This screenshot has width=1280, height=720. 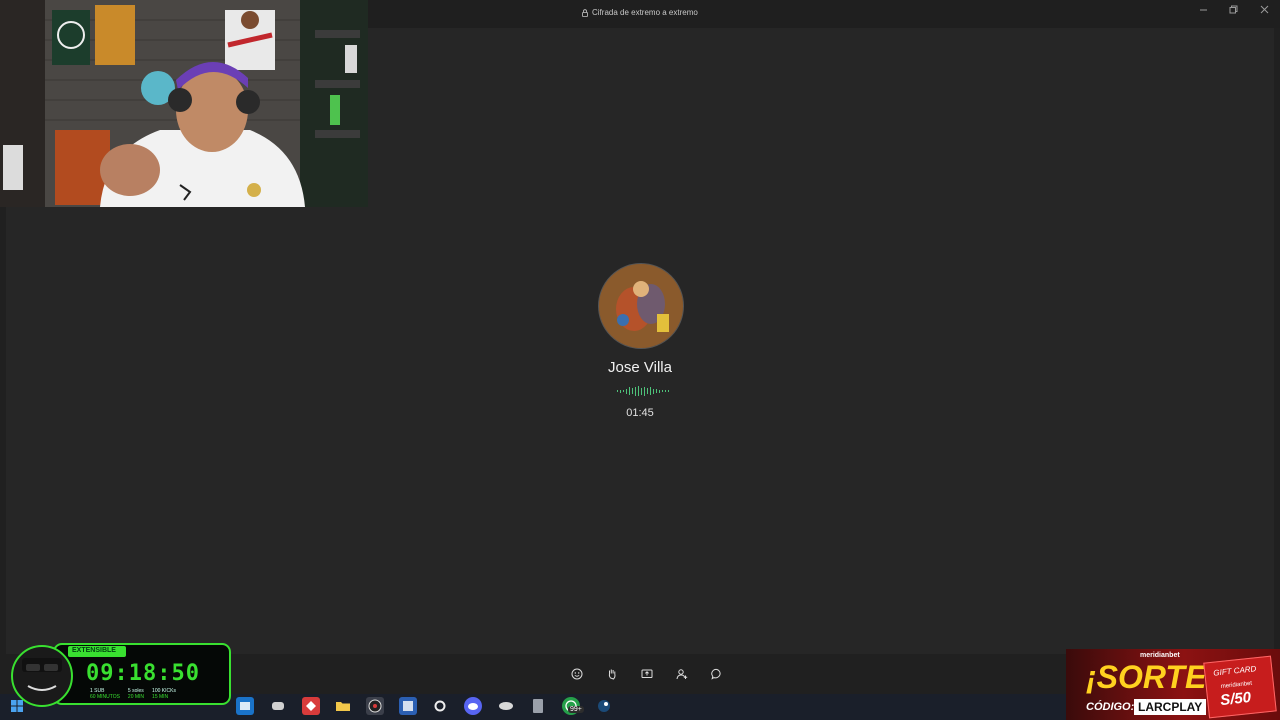 What do you see at coordinates (576, 709) in the screenshot?
I see `notification-badge: 99+` at bounding box center [576, 709].